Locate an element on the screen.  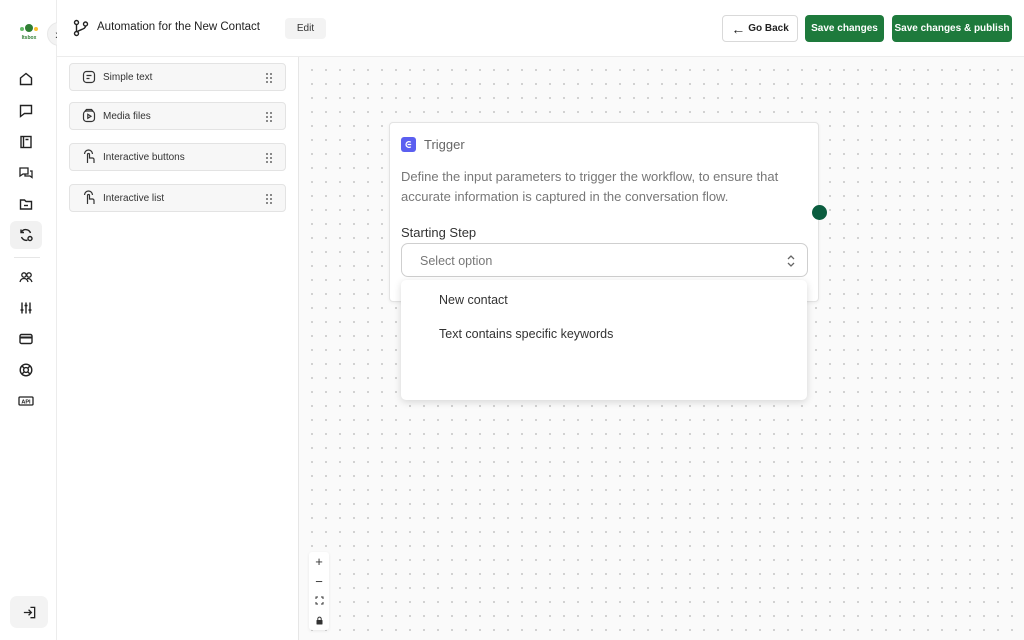
sidebar-item-conversations is located at coordinates (26, 173).